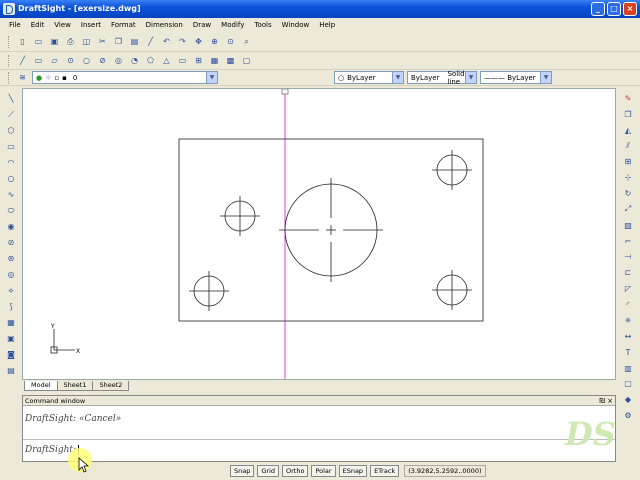 The height and width of the screenshot is (480, 640). Describe the element at coordinates (353, 471) in the screenshot. I see `esnap-button: ESnap` at that location.